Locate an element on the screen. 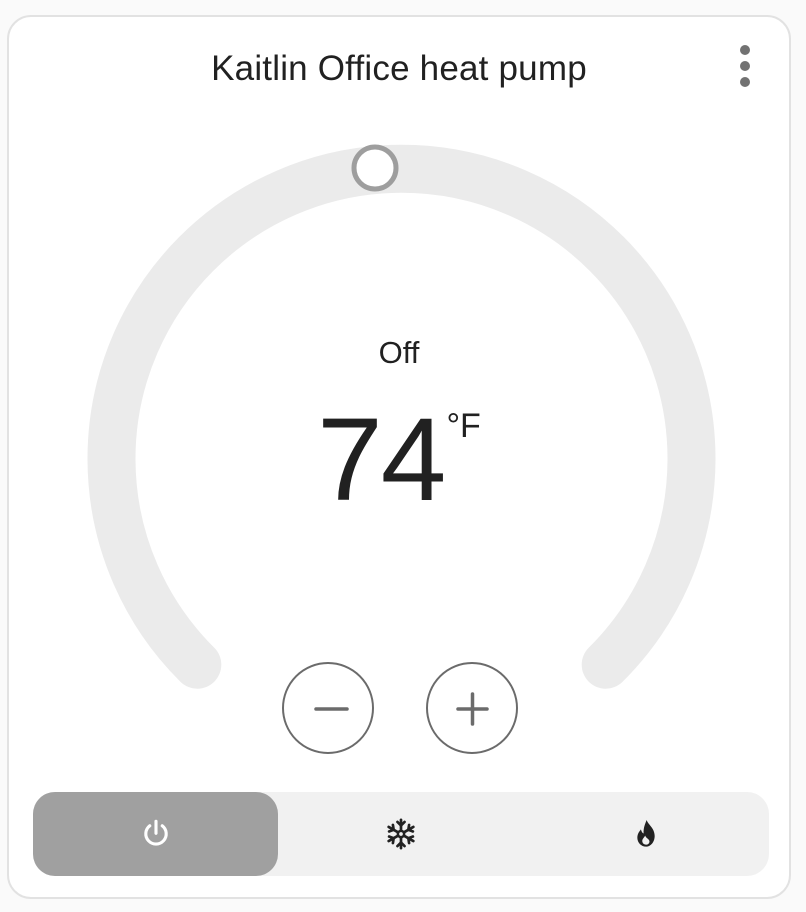 This screenshot has width=806, height=912. decrease-temperature-button is located at coordinates (328, 708).